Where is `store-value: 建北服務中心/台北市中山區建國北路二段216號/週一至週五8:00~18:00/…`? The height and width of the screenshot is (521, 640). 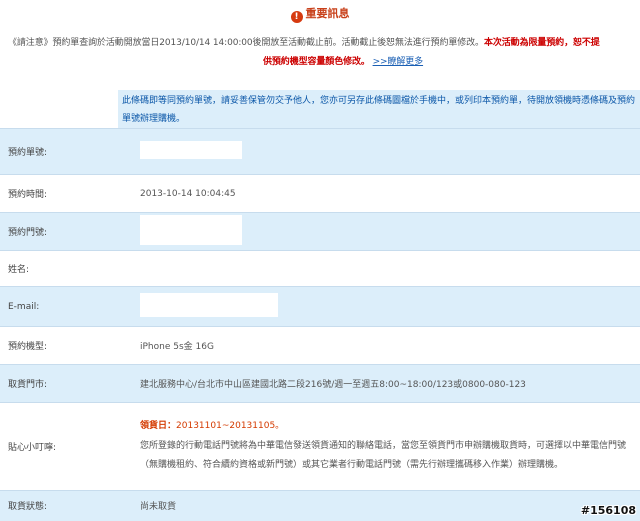 store-value: 建北服務中心/台北市中山區建國北路二段216號/週一至週五8:00~18:00/… is located at coordinates (383, 383).